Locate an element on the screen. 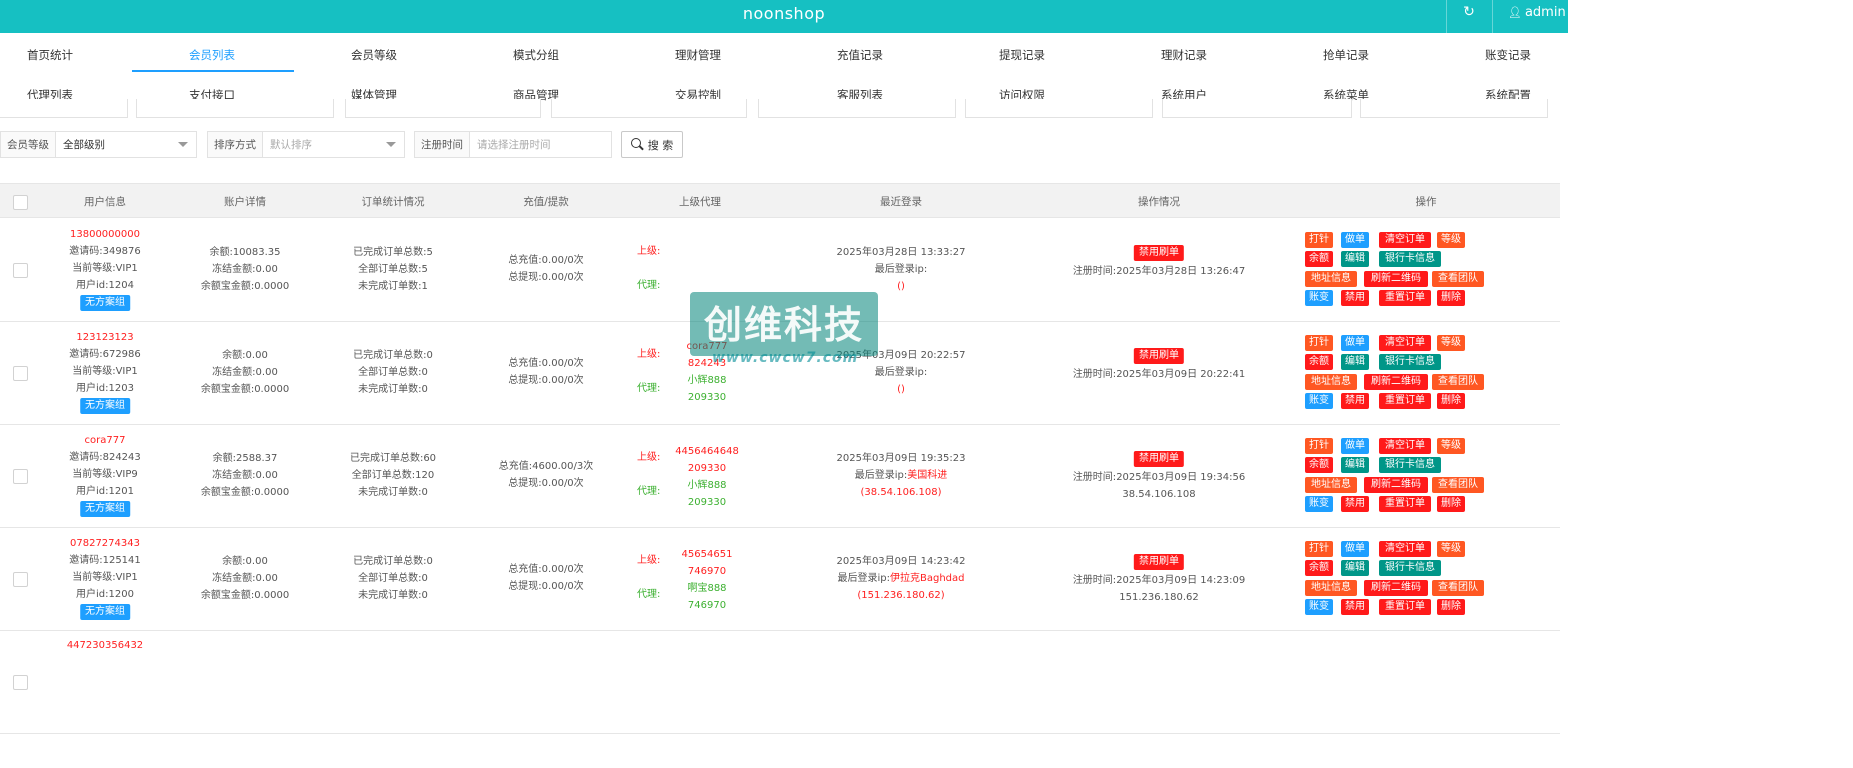  search-button: 搜 索 is located at coordinates (652, 144).